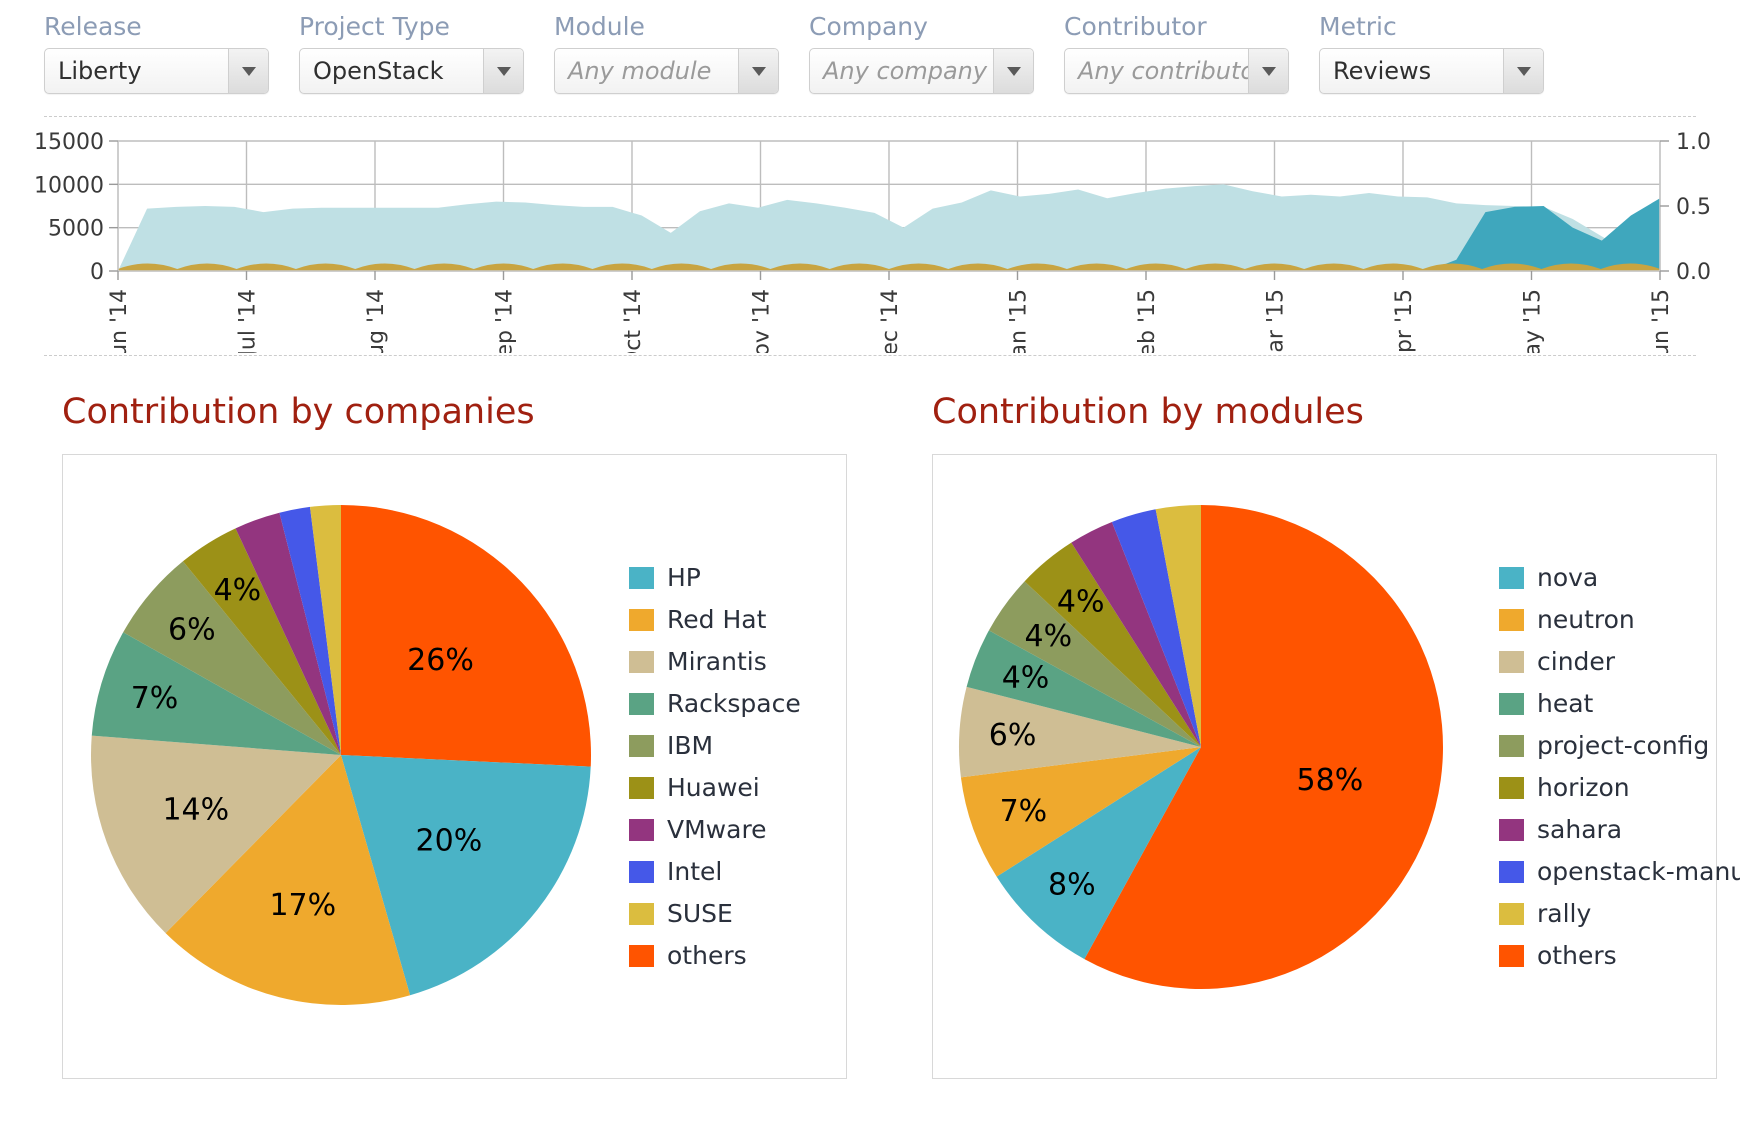 This screenshot has height=1136, width=1740. Describe the element at coordinates (633, 321) in the screenshot. I see `x-tick-label: Oct '14` at that location.